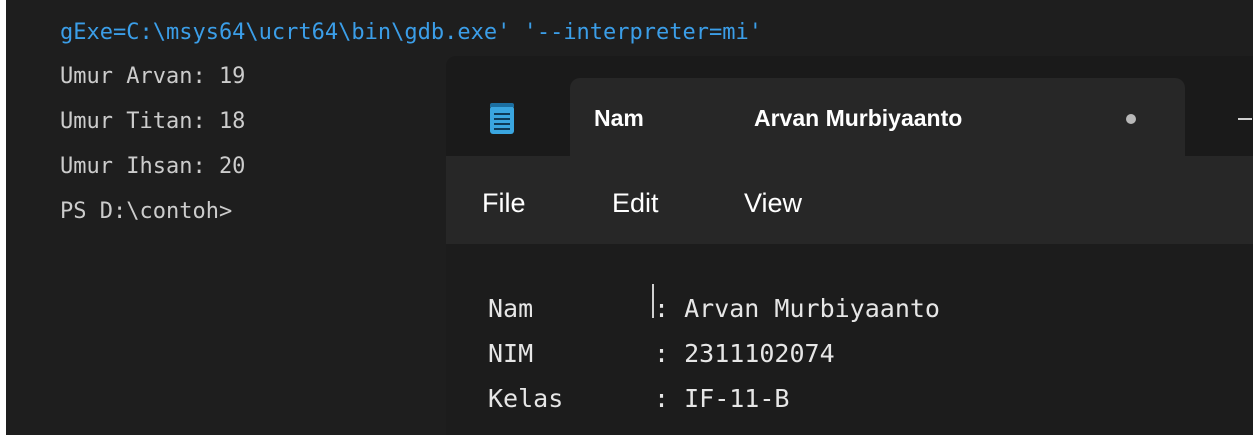 The height and width of the screenshot is (435, 1253). I want to click on menu-edit: Edit, so click(635, 203).